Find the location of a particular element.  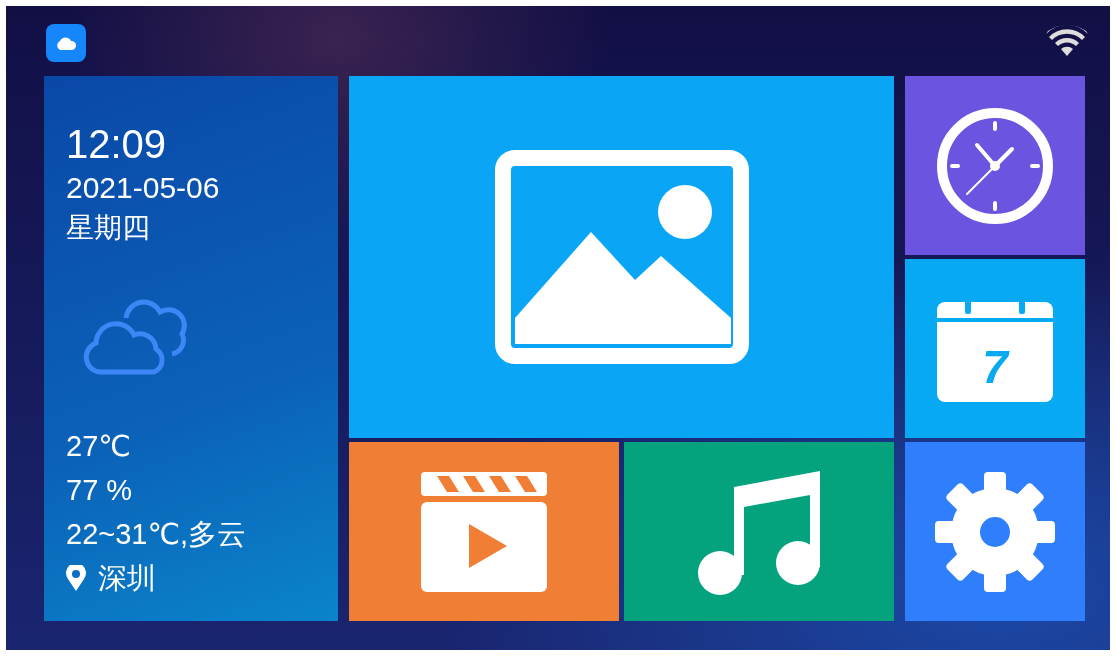

music-tile is located at coordinates (759, 531).